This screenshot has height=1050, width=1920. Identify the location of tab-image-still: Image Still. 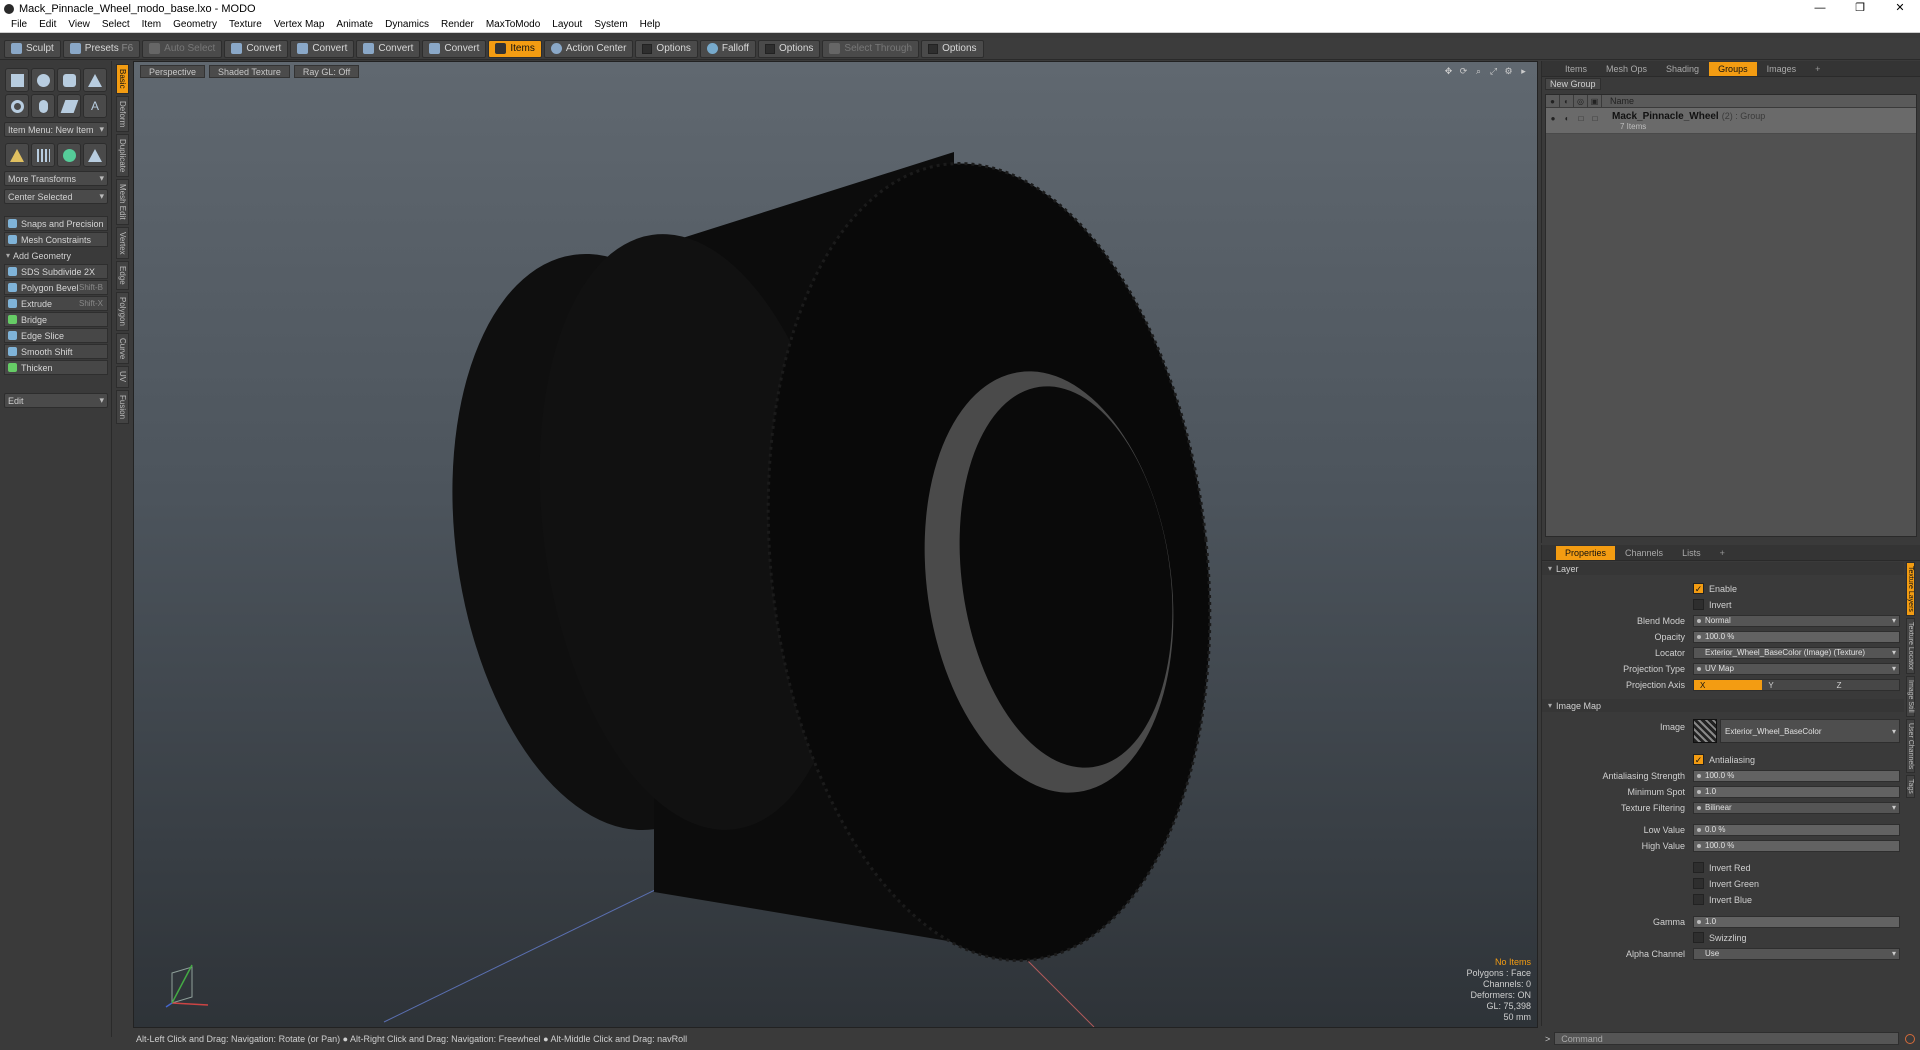
(1910, 696).